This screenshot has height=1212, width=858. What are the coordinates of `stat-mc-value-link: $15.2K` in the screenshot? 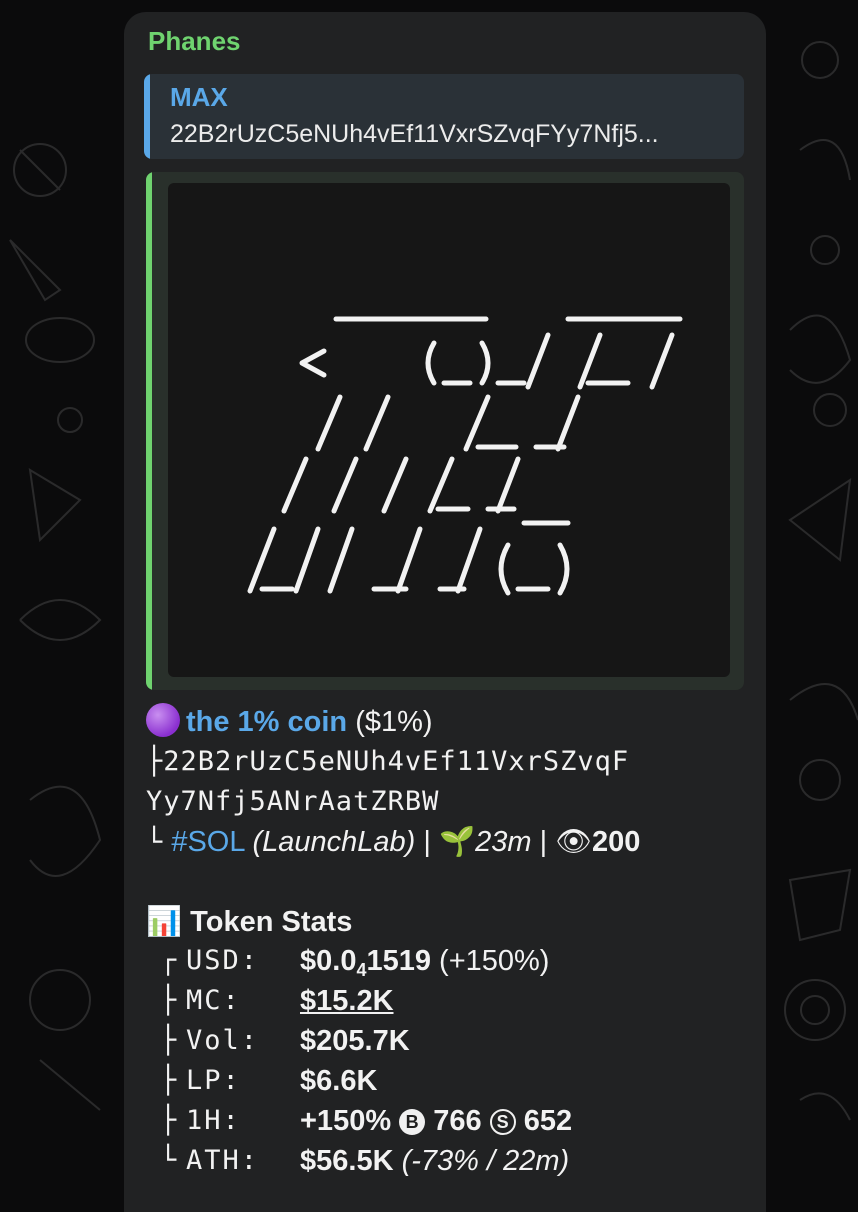 It's located at (347, 1001).